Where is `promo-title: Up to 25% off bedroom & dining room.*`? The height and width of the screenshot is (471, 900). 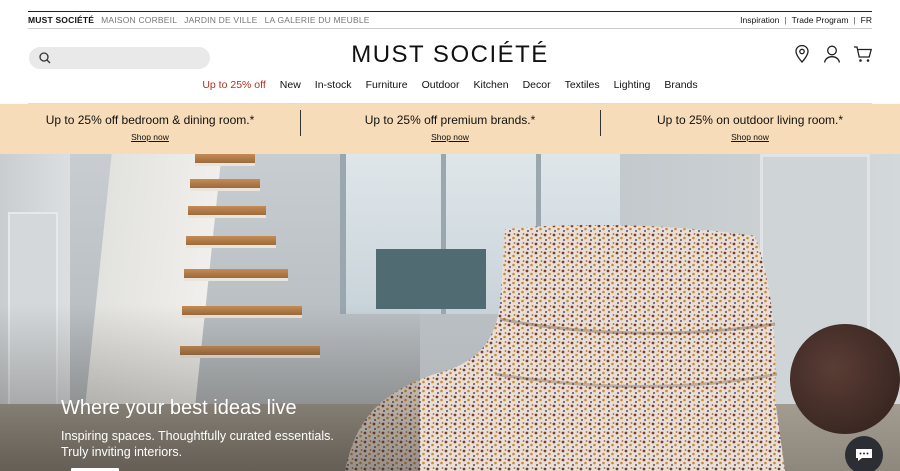
promo-title: Up to 25% off bedroom & dining room.* is located at coordinates (150, 120).